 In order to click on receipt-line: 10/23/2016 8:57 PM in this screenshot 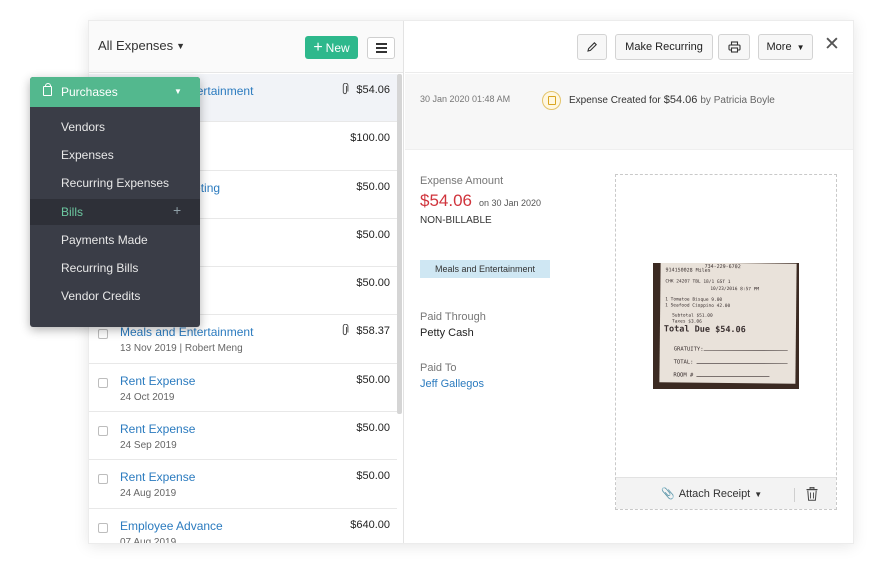, I will do `click(734, 289)`.